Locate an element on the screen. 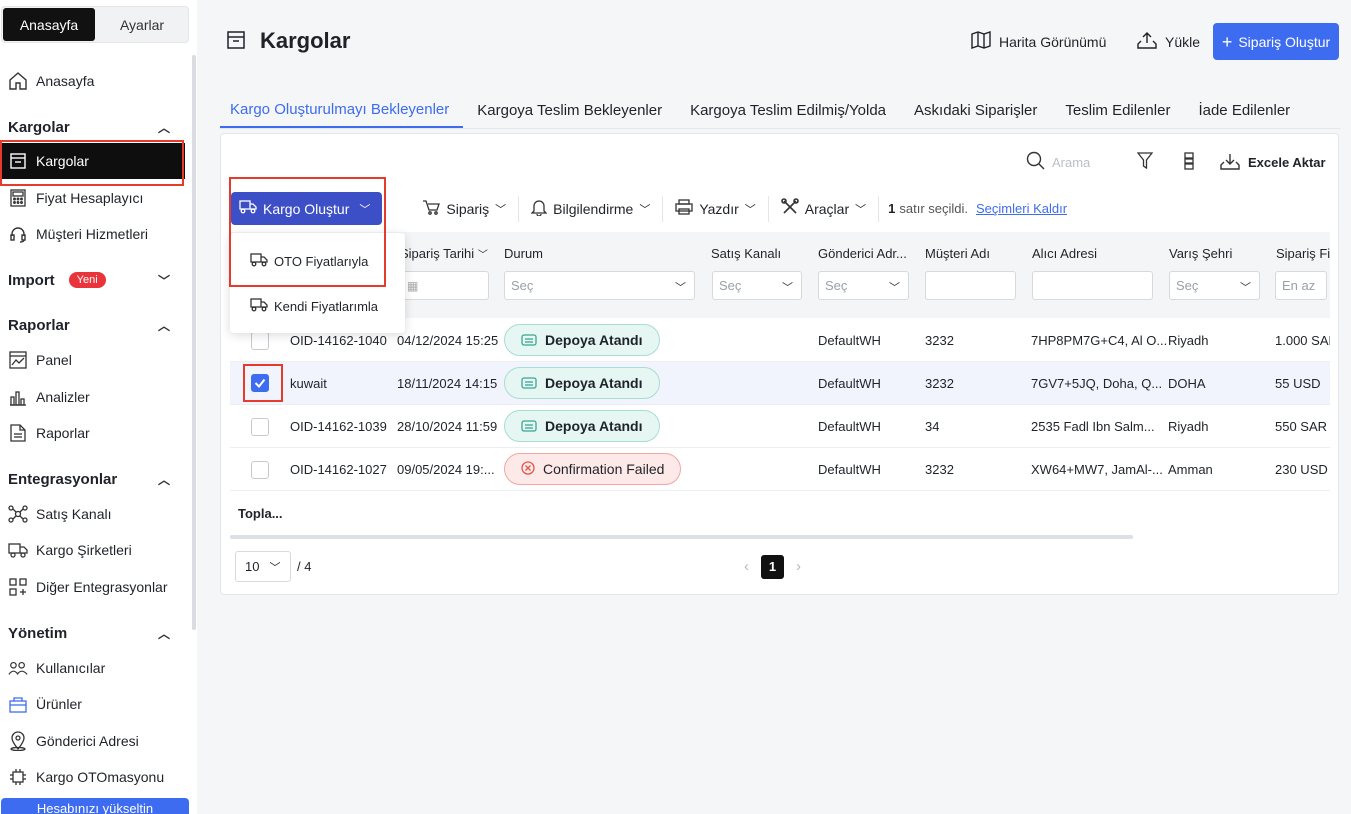 The height and width of the screenshot is (814, 1351). create-cargo-button: Kargo Oluştur ﹀ is located at coordinates (307, 208).